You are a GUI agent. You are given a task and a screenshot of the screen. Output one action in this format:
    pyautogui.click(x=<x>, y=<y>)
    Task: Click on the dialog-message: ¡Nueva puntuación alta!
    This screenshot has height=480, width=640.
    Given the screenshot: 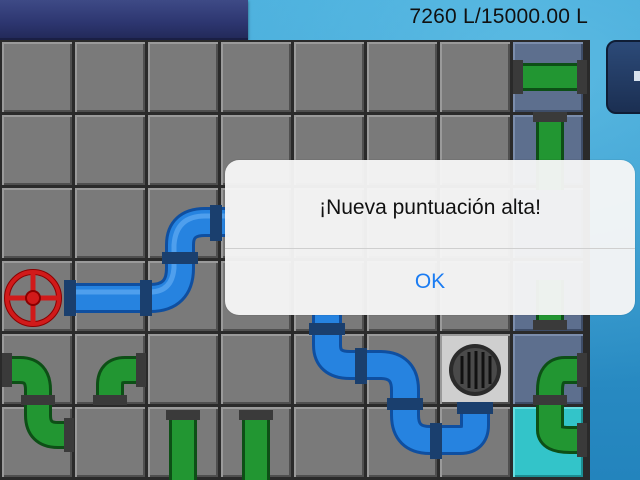 What is the action you would take?
    pyautogui.click(x=430, y=207)
    